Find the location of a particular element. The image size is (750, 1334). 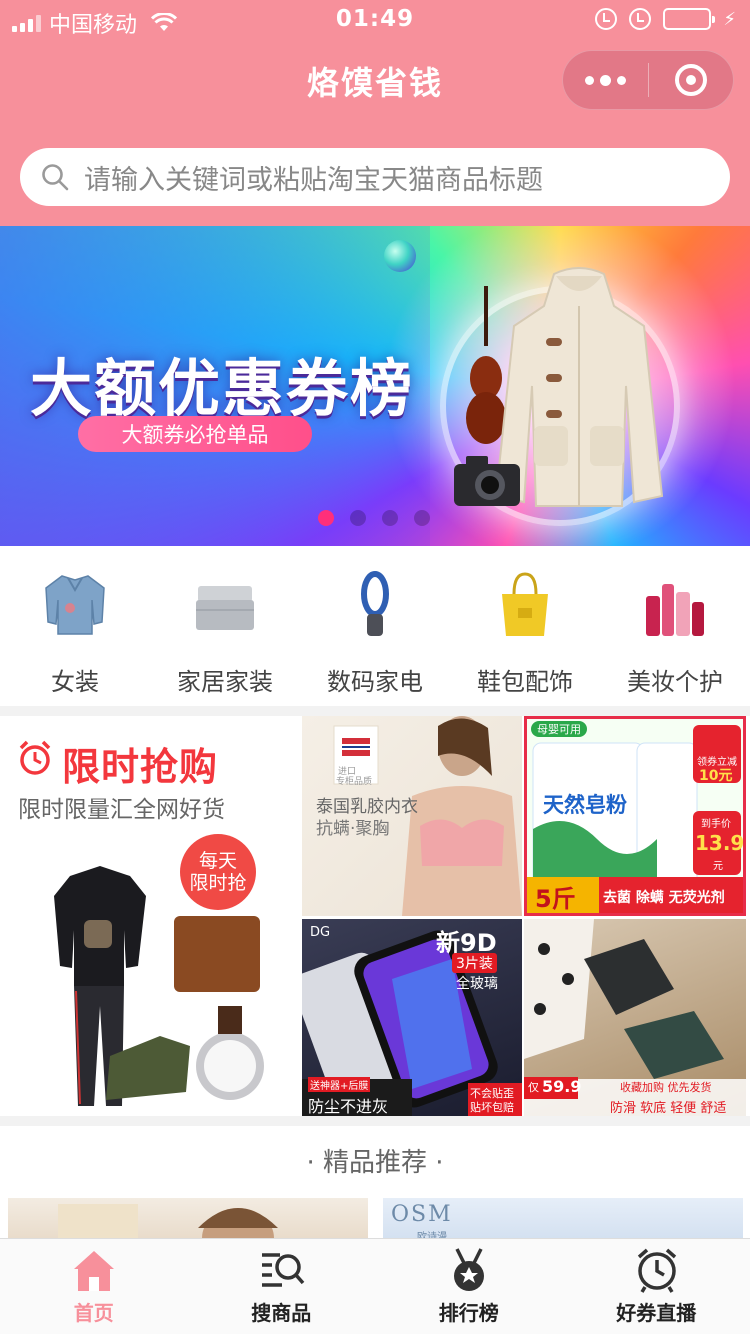

tab-coupon-live: 好券直播 is located at coordinates (656, 1286).